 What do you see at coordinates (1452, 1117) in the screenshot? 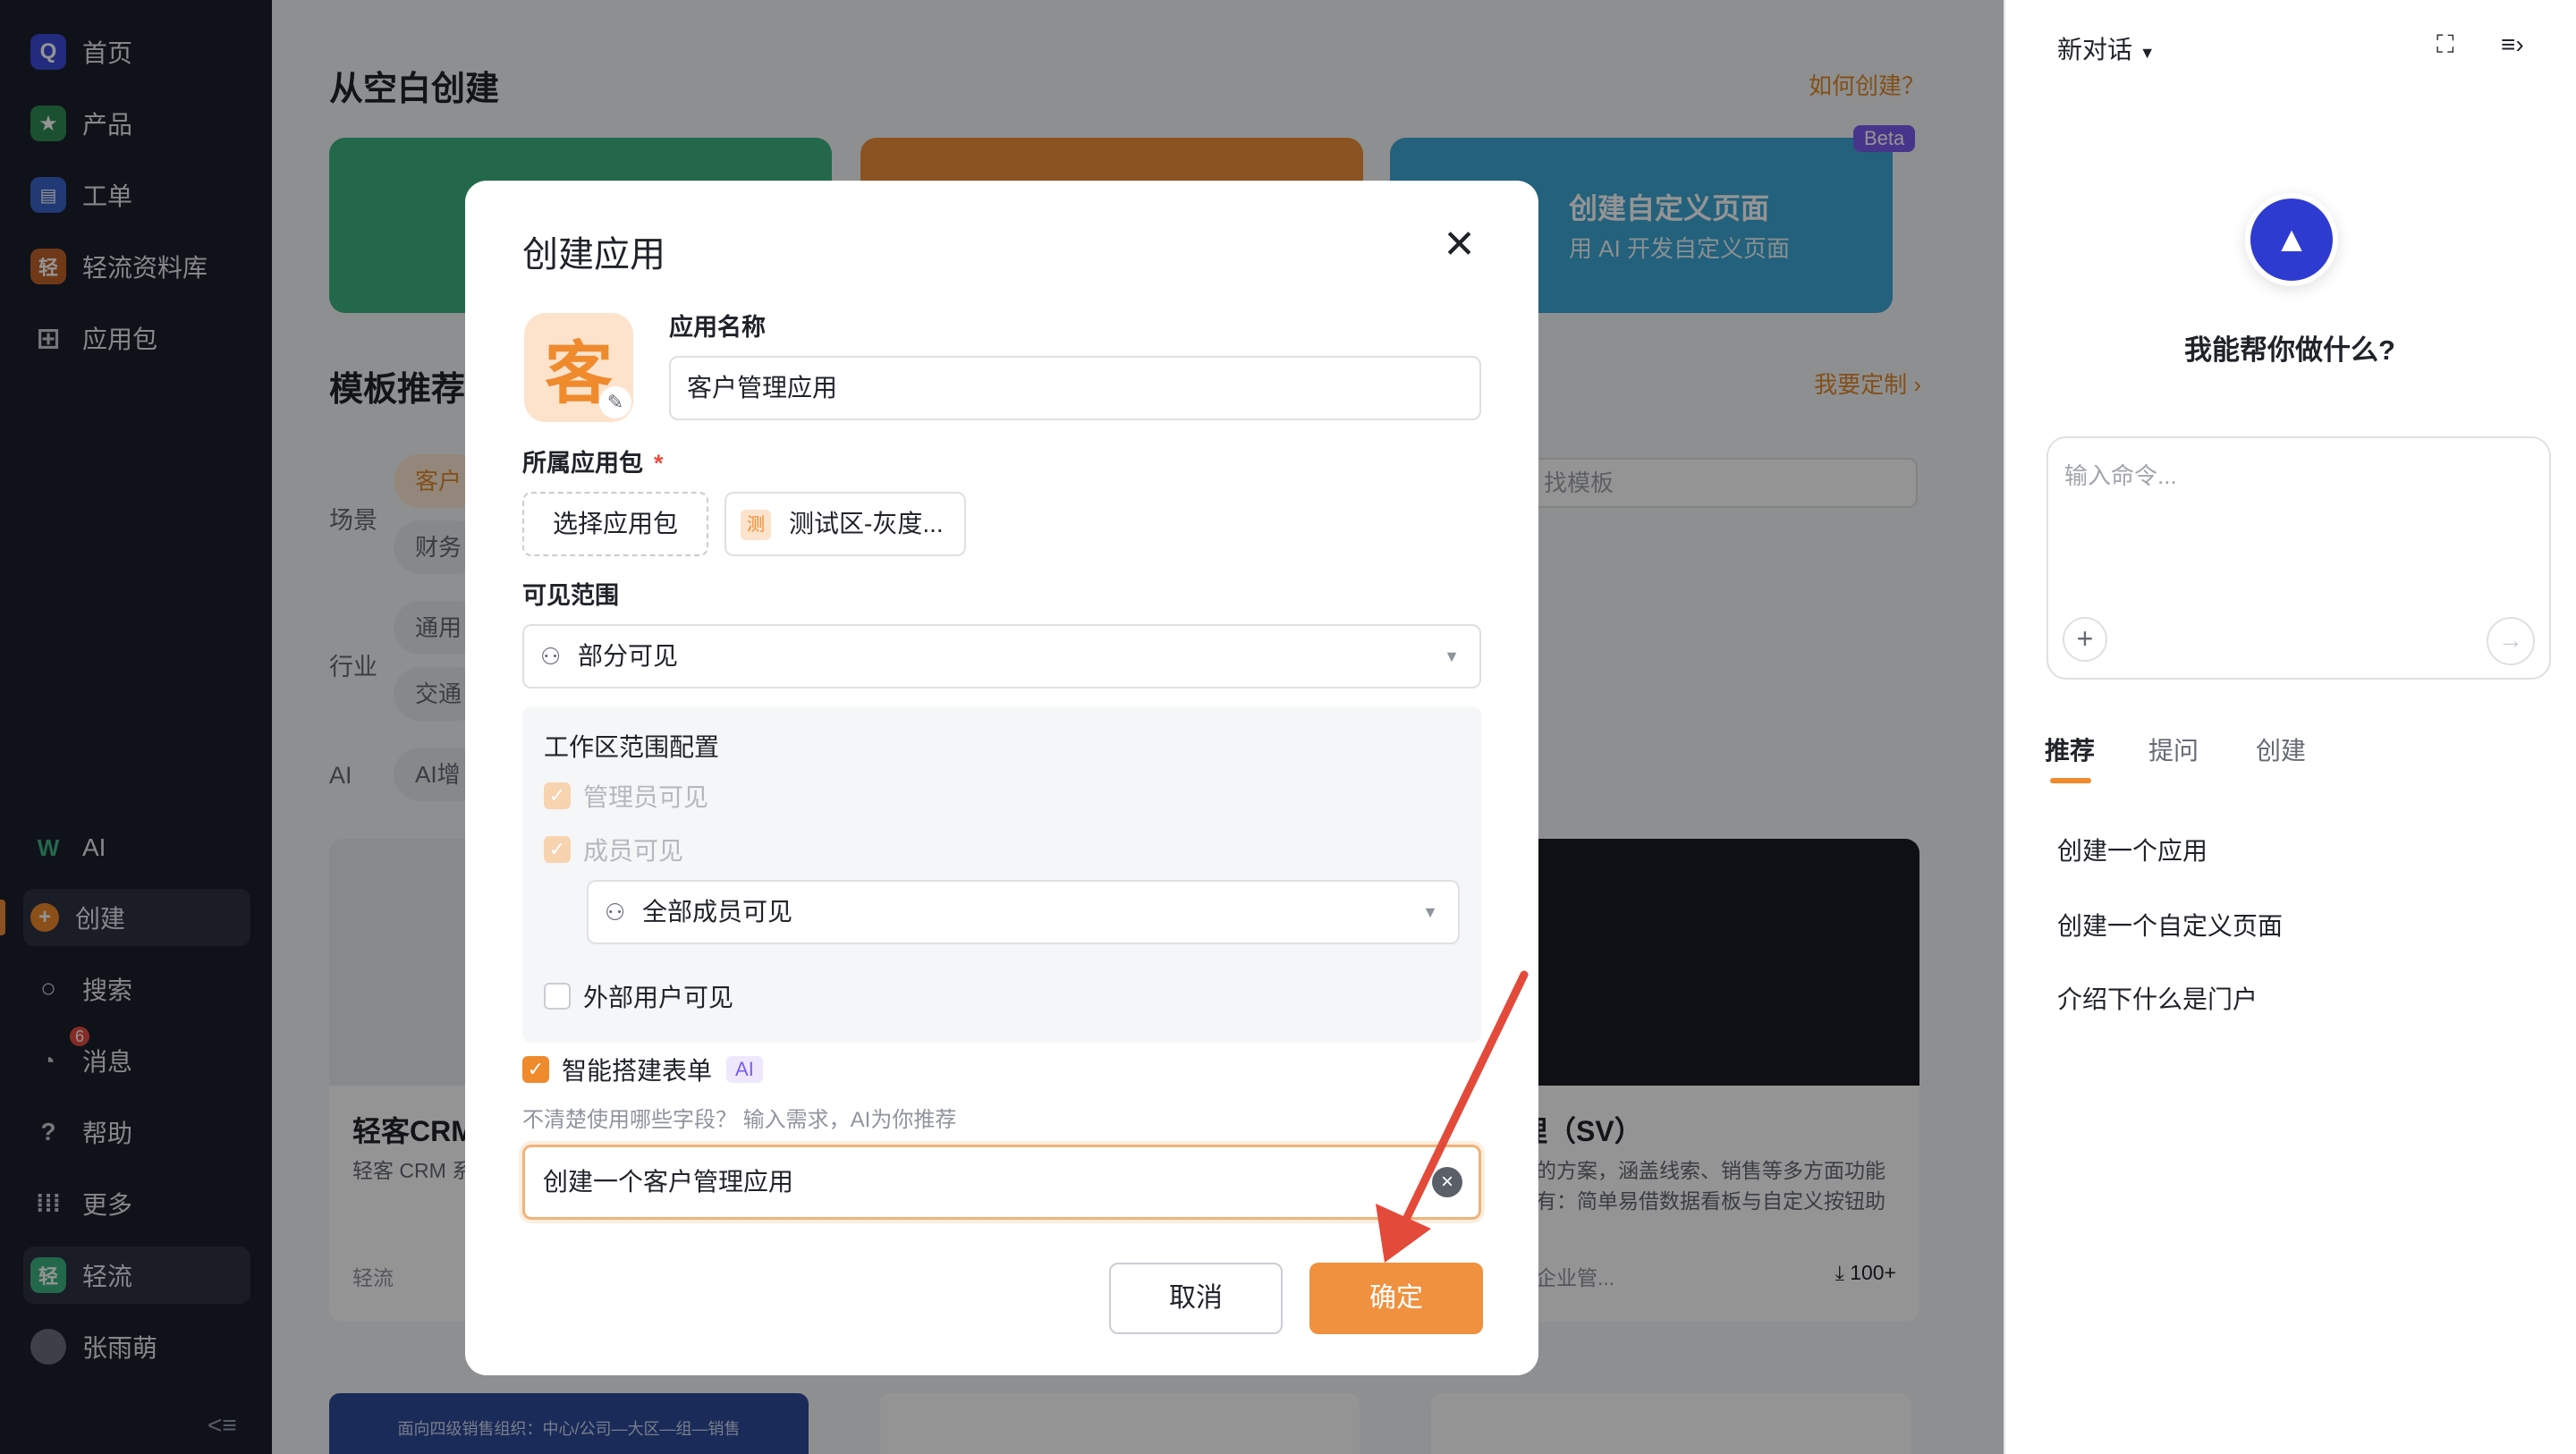
I see `annotation-arrow` at bounding box center [1452, 1117].